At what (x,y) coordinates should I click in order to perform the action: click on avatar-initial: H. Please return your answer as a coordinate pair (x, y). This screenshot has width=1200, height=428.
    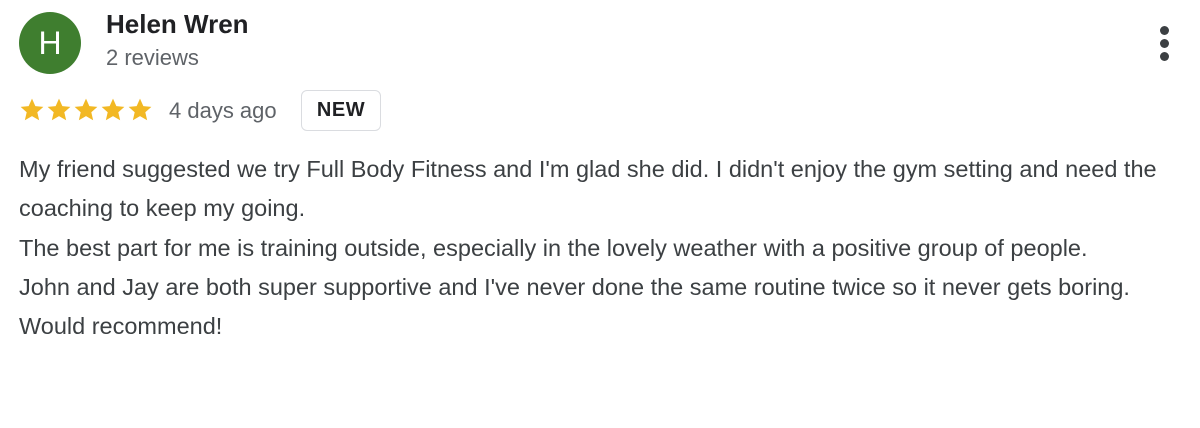
    Looking at the image, I should click on (50, 43).